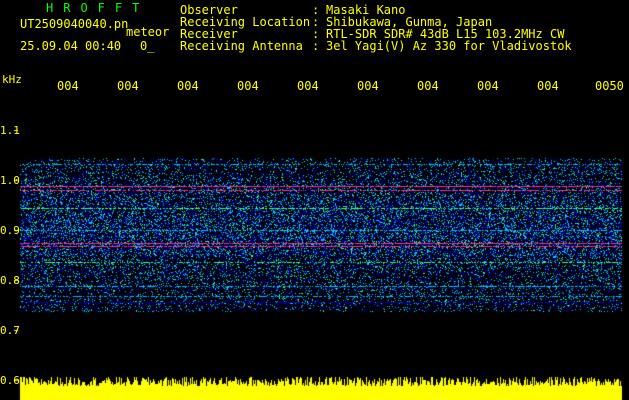 Image resolution: width=629 pixels, height=400 pixels. I want to click on app-title: HROFFT, so click(98, 8).